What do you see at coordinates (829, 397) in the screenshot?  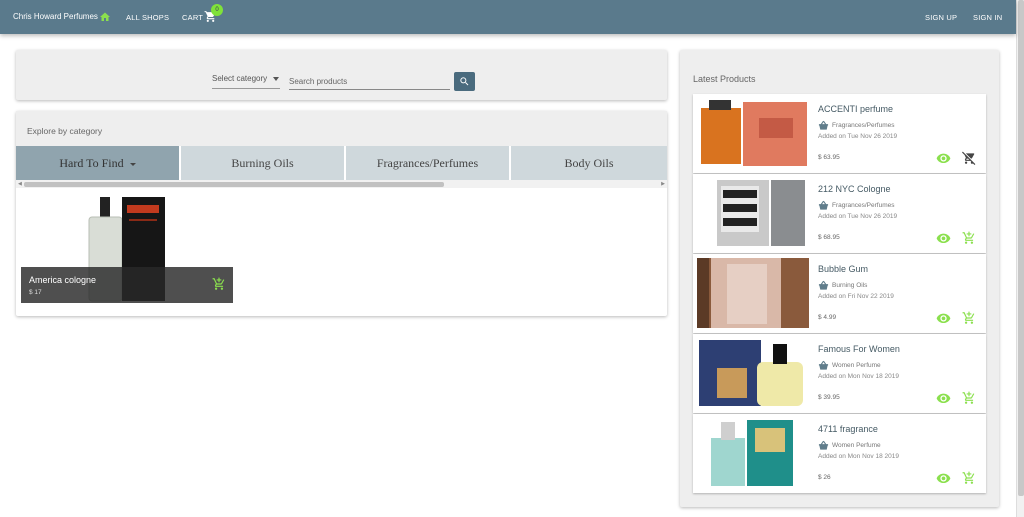 I see `product-price: $ 39.95` at bounding box center [829, 397].